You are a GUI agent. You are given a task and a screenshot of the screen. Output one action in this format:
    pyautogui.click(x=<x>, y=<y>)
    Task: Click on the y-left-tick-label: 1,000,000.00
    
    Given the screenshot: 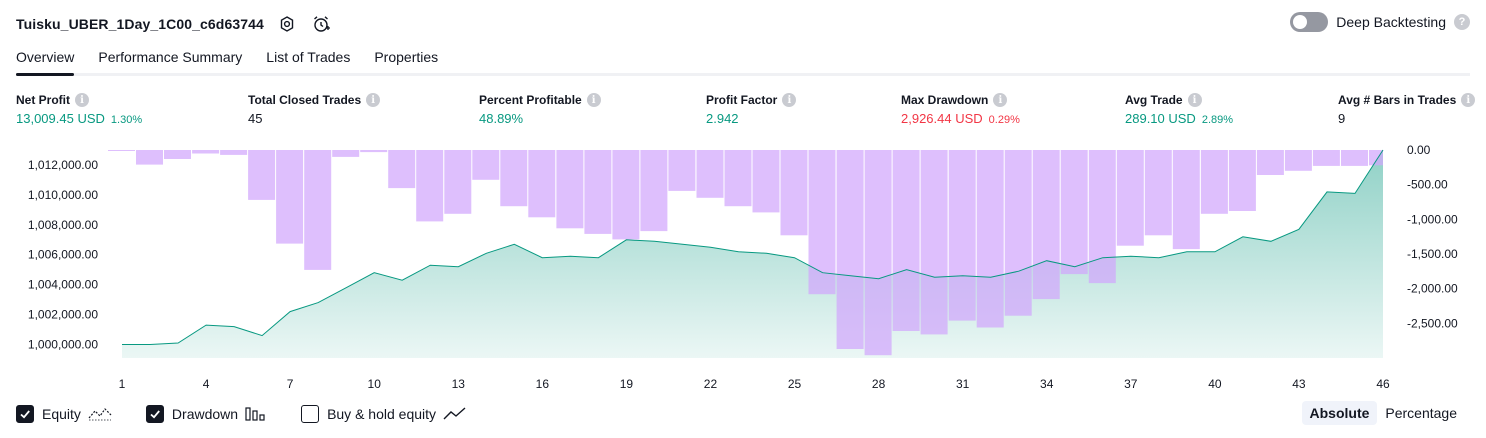 What is the action you would take?
    pyautogui.click(x=63, y=345)
    